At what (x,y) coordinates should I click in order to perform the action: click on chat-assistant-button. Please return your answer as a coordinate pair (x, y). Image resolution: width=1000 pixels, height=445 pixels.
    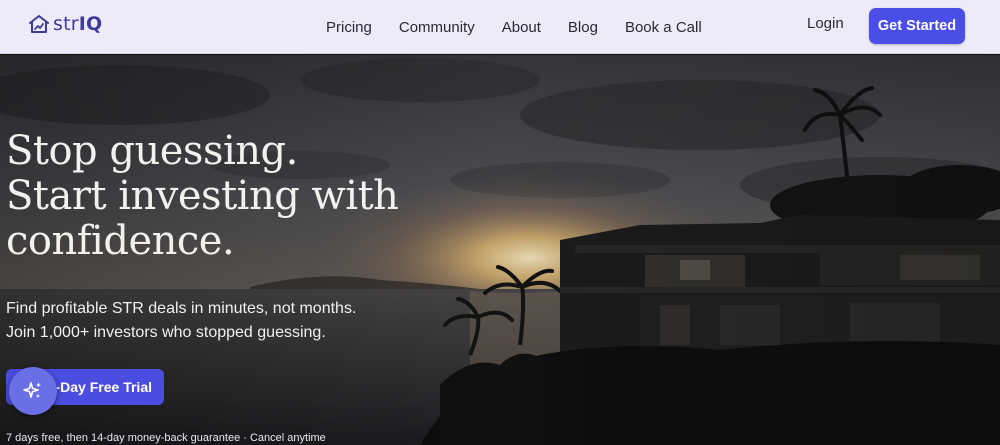
    Looking at the image, I should click on (33, 391).